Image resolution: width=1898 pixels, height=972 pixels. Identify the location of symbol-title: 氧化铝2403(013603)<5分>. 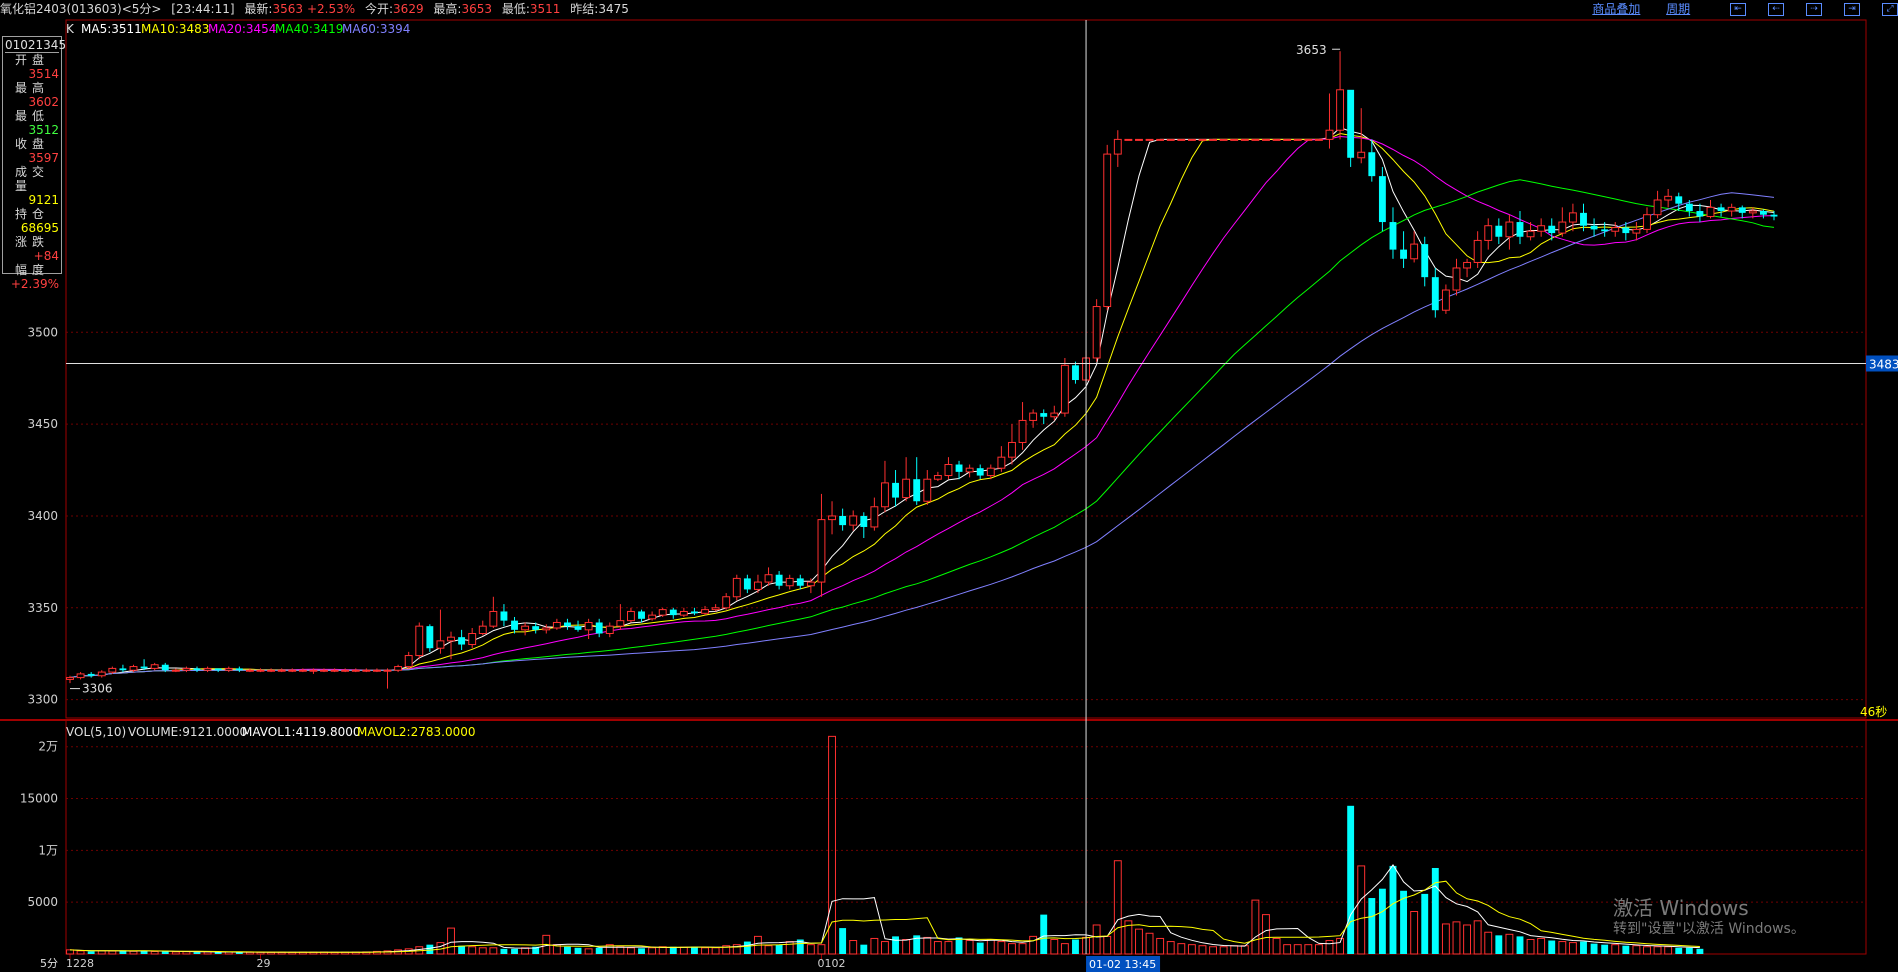
(80, 9).